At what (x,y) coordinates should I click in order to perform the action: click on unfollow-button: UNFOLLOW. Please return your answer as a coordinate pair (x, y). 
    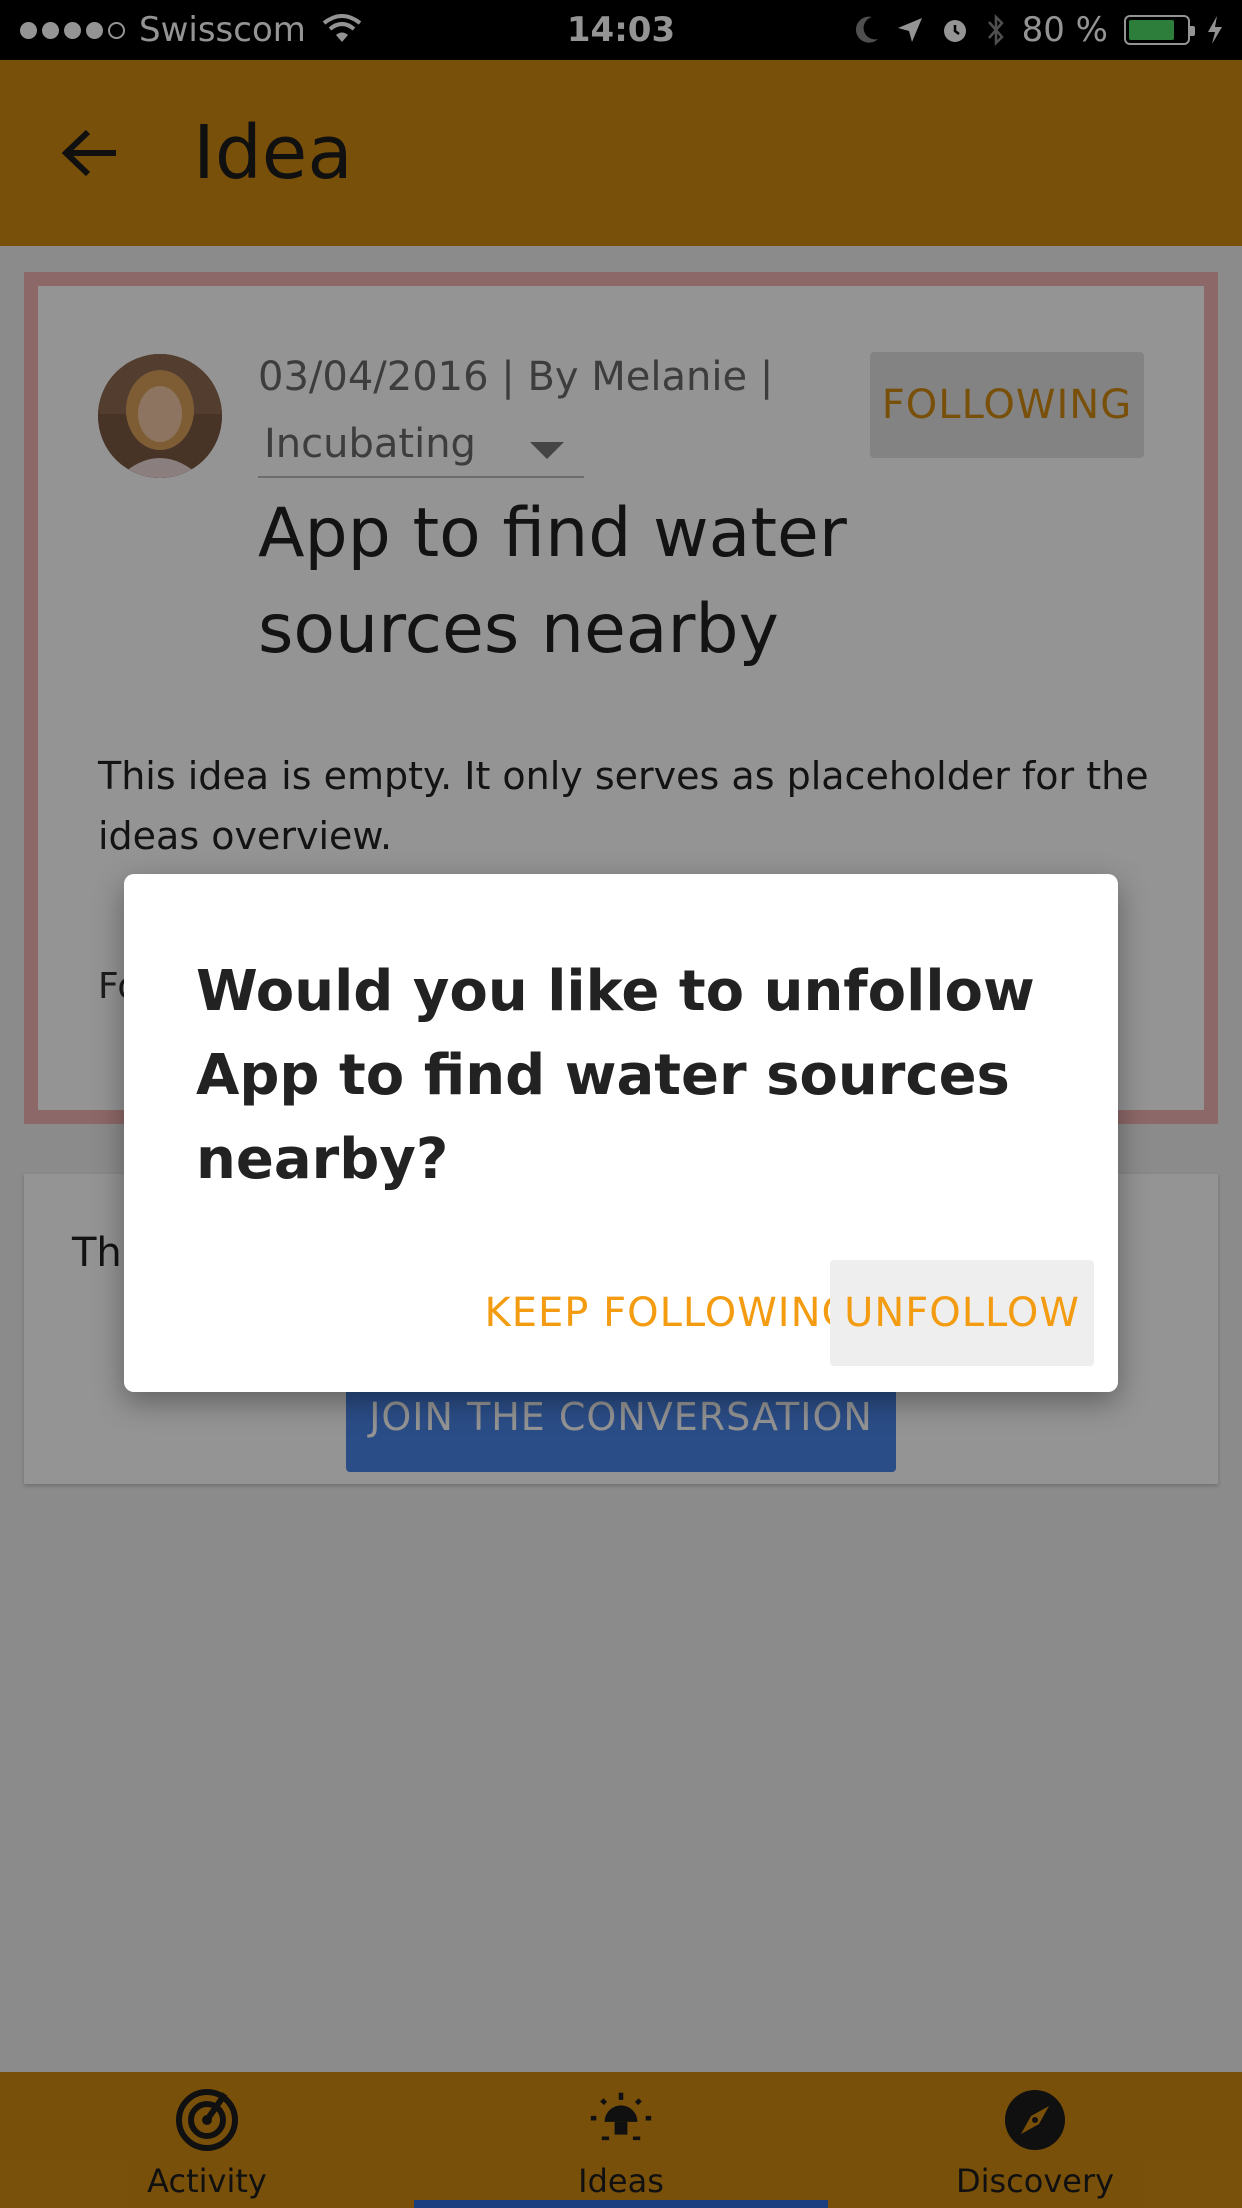
    Looking at the image, I should click on (962, 1313).